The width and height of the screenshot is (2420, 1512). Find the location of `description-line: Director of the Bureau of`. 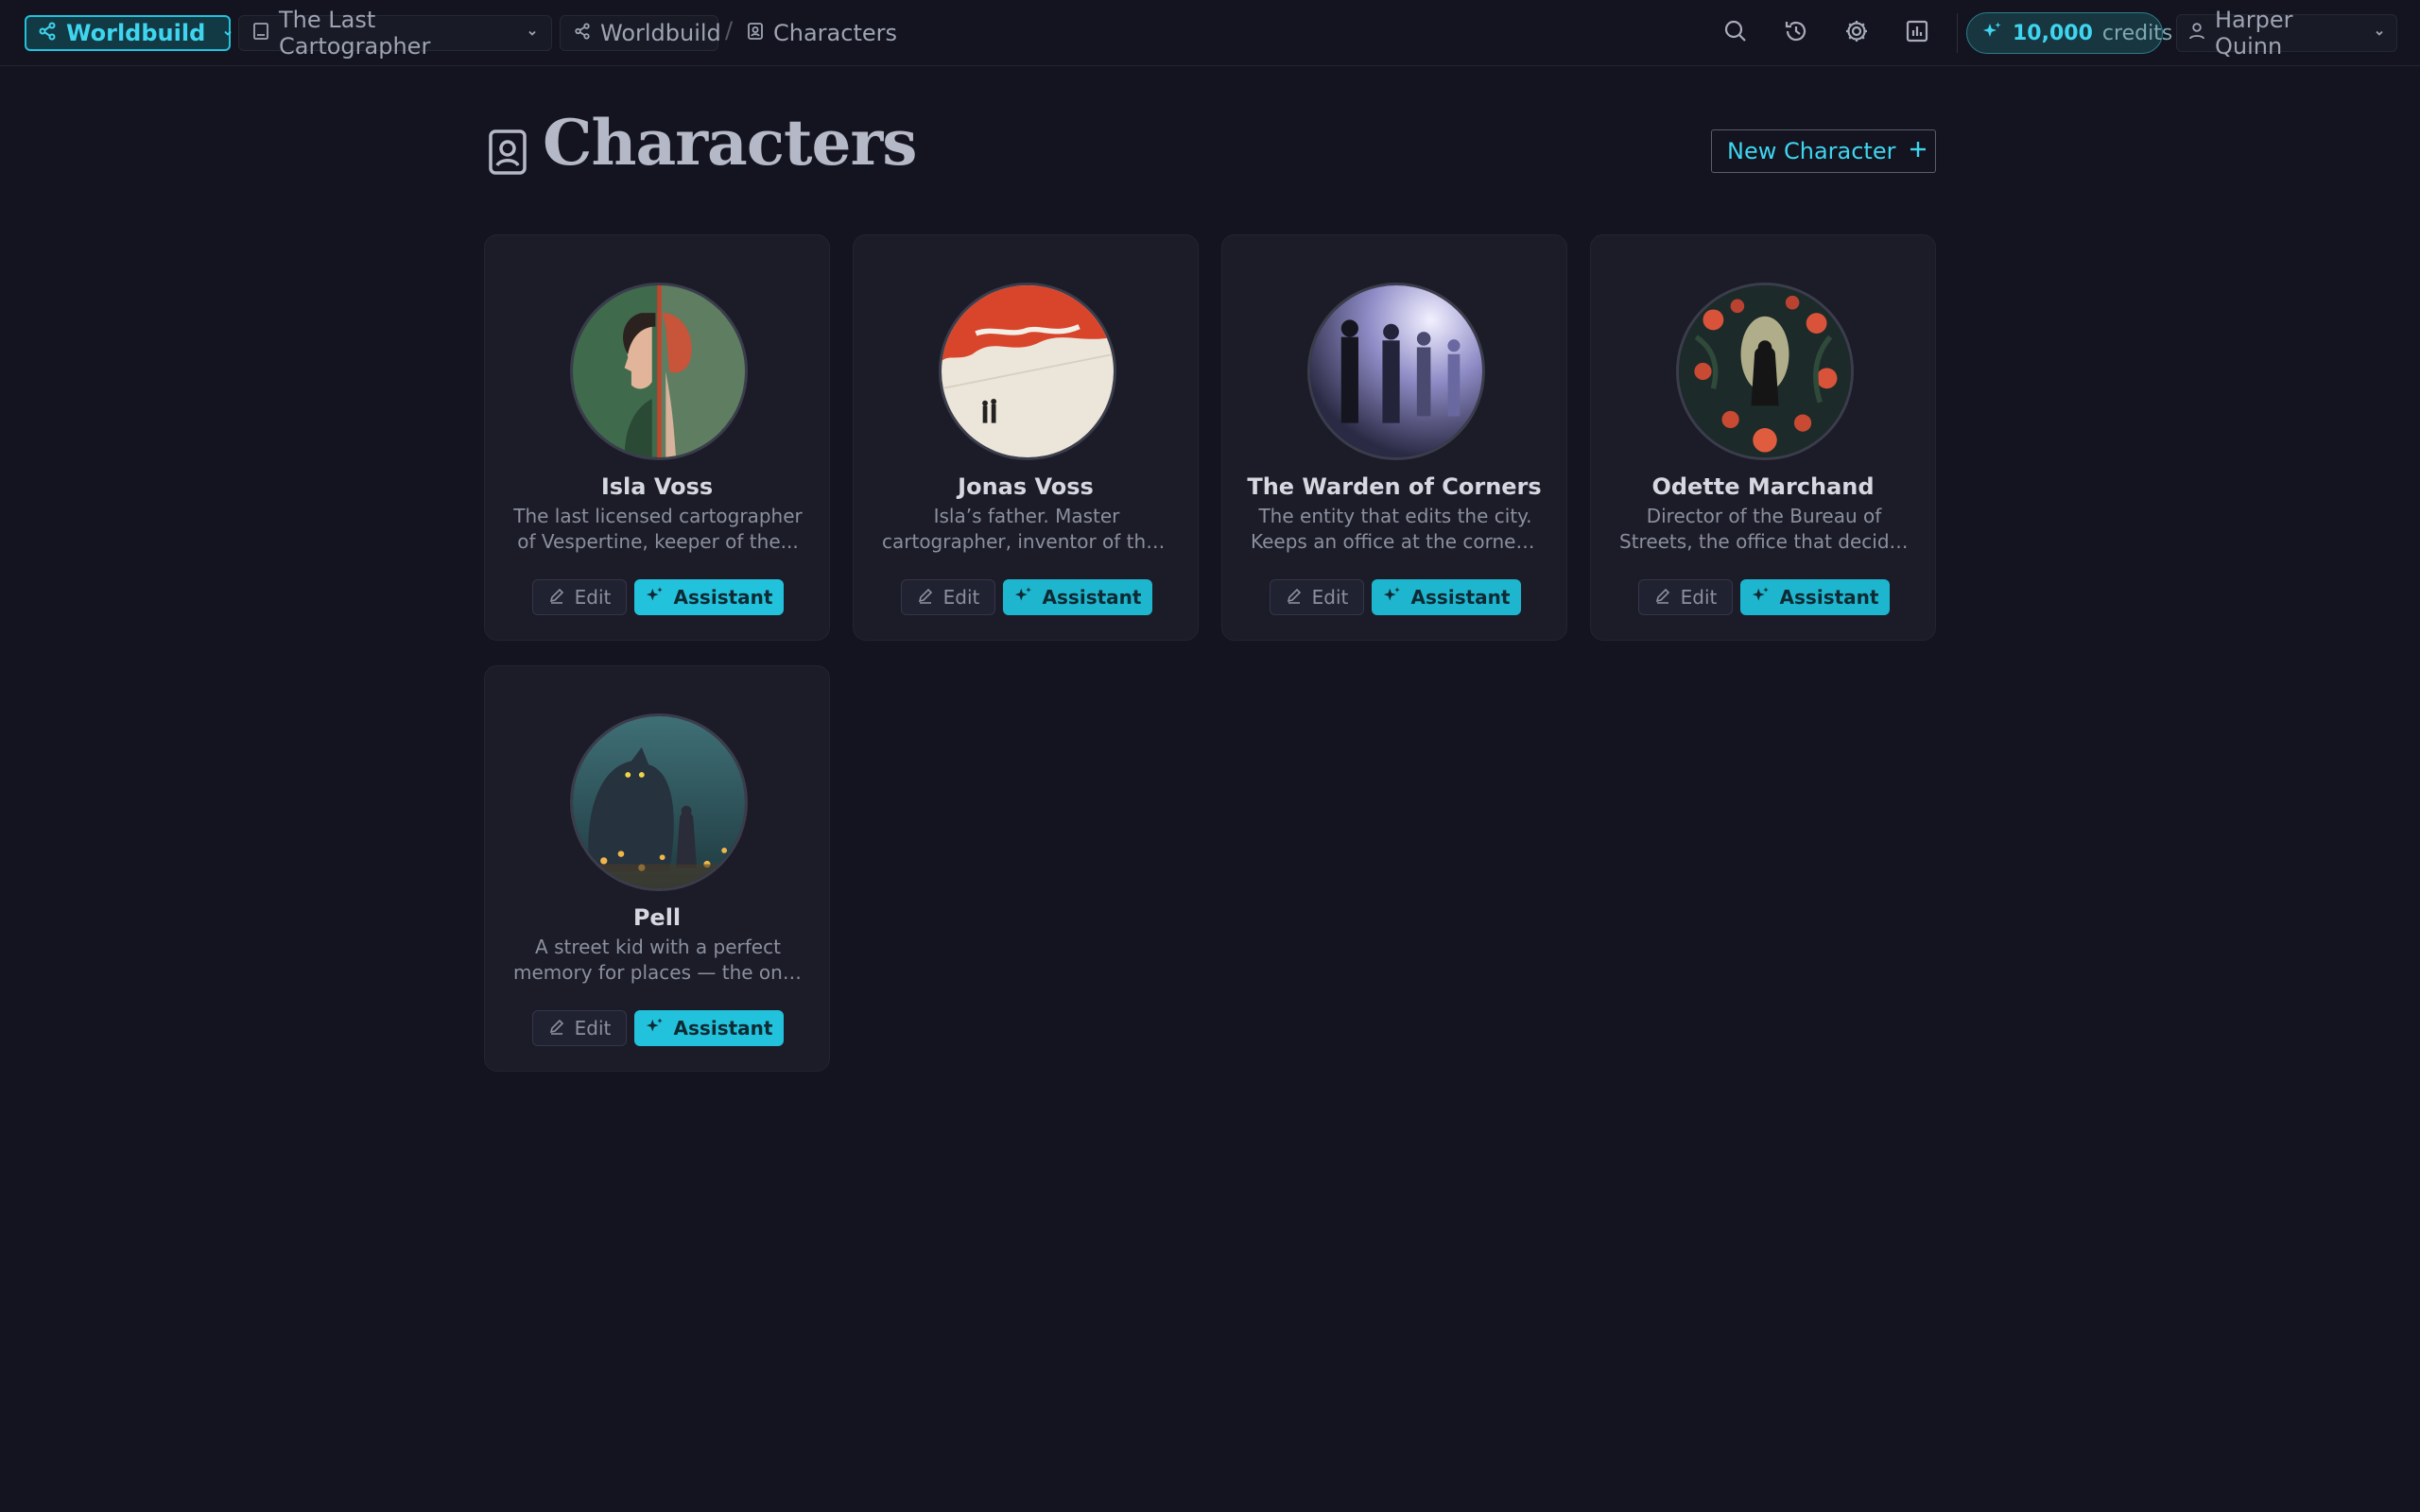

description-line: Director of the Bureau of is located at coordinates (1764, 516).